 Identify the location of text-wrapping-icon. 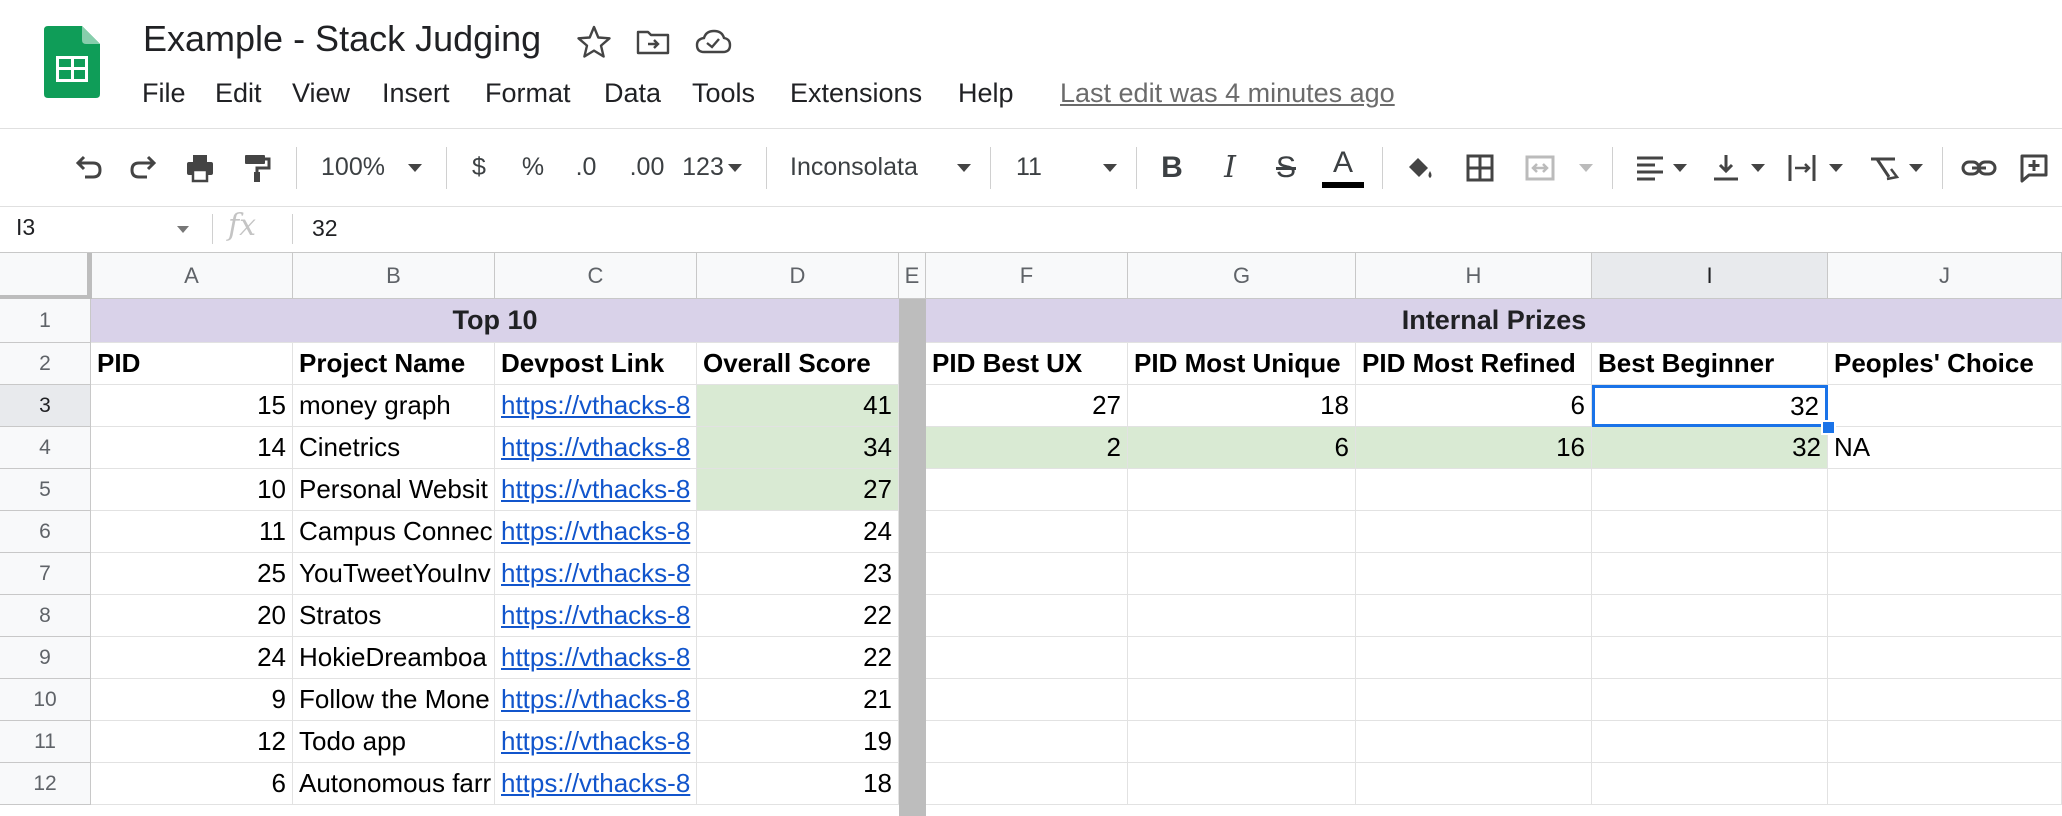
(1802, 167).